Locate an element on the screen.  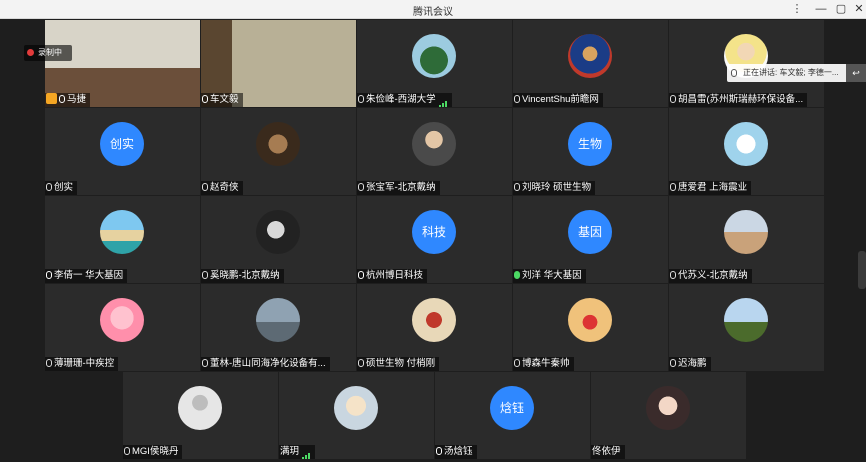
participant-name: 创实 is located at coordinates (64, 187).